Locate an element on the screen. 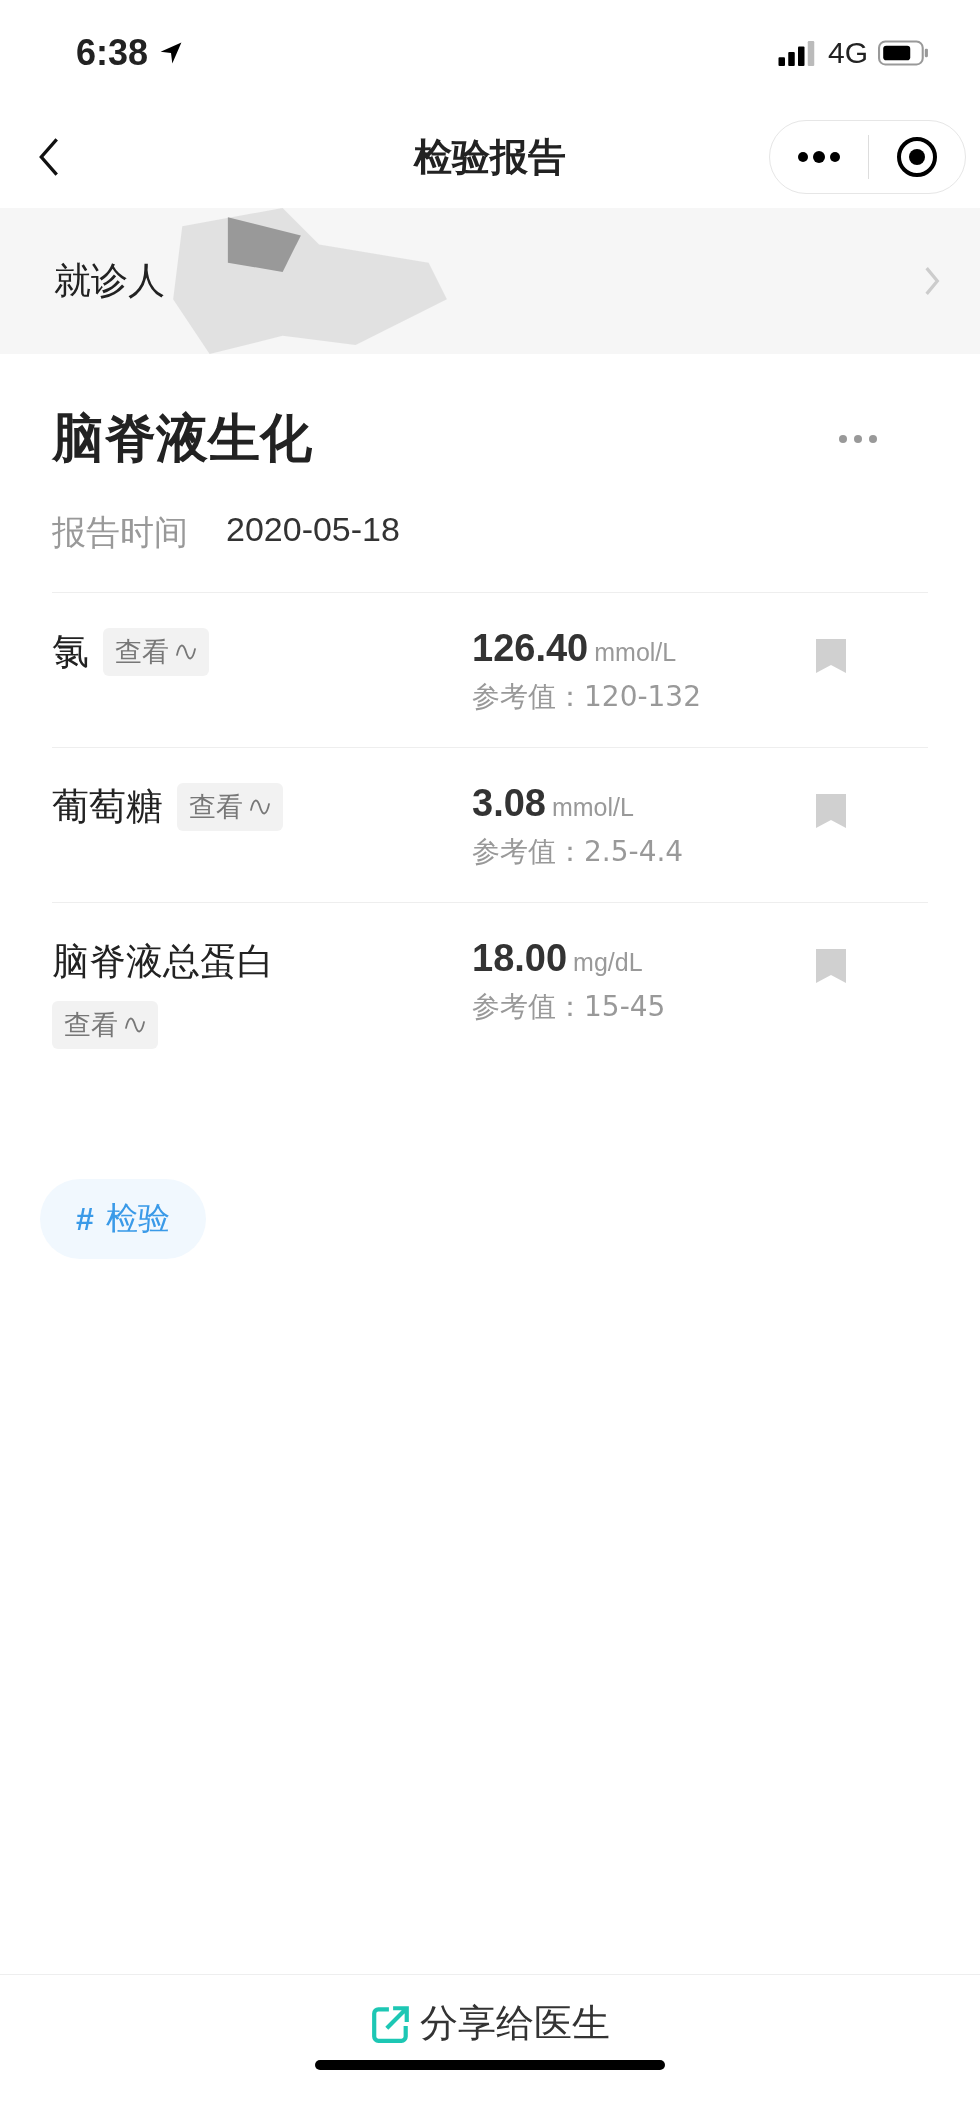  close-target-icon is located at coordinates (917, 157).